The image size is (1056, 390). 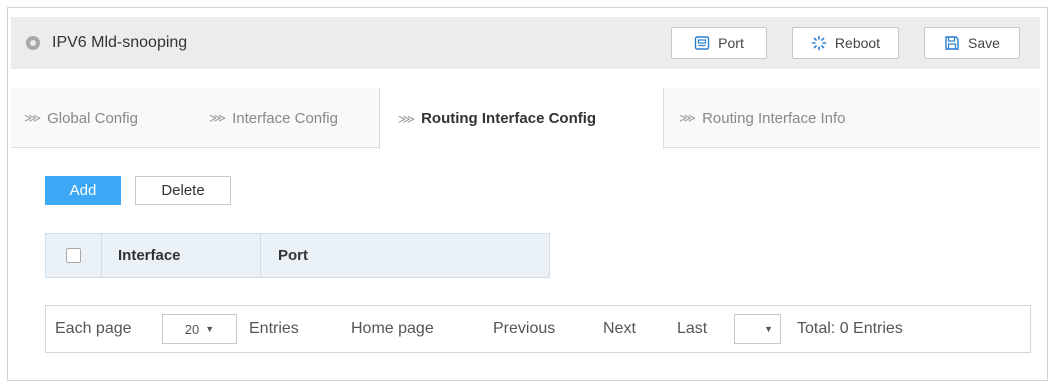 I want to click on save-button: Save, so click(x=972, y=43).